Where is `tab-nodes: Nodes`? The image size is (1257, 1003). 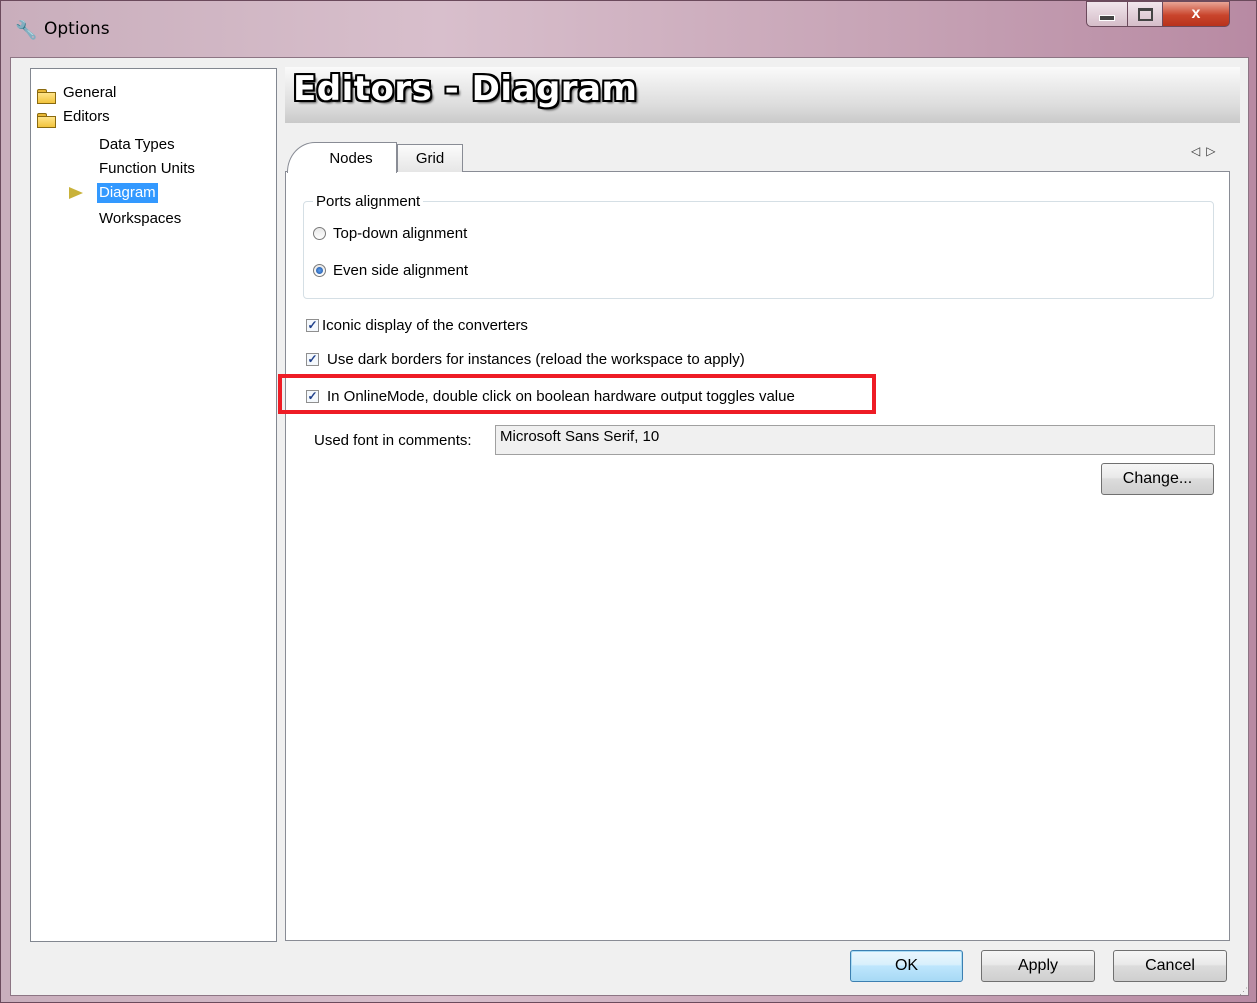
tab-nodes: Nodes is located at coordinates (342, 157).